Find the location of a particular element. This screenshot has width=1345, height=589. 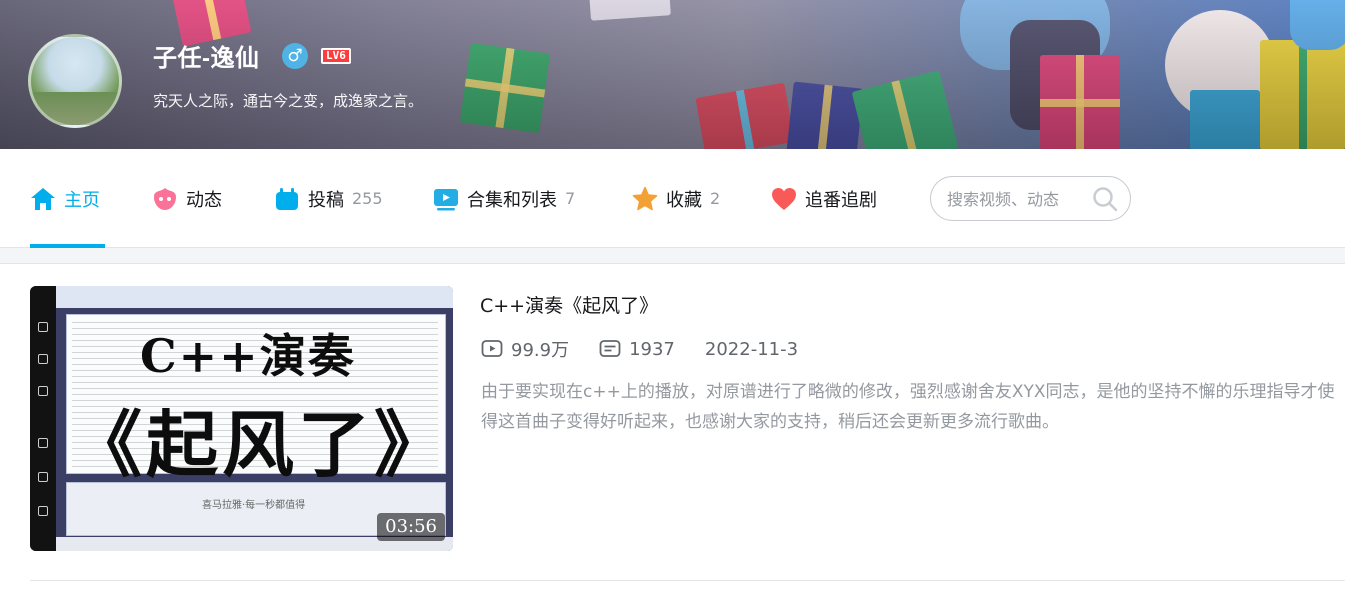

thumbnail-title-line2: 《起风了》 is located at coordinates (260, 444).